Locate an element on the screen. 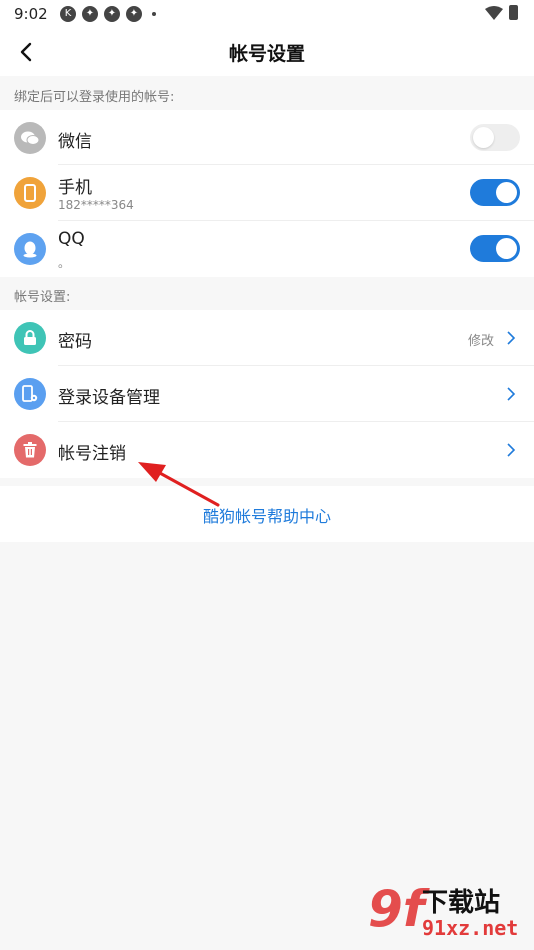 Image resolution: width=534 pixels, height=950 pixels. annotation-arrow is located at coordinates (179, 484).